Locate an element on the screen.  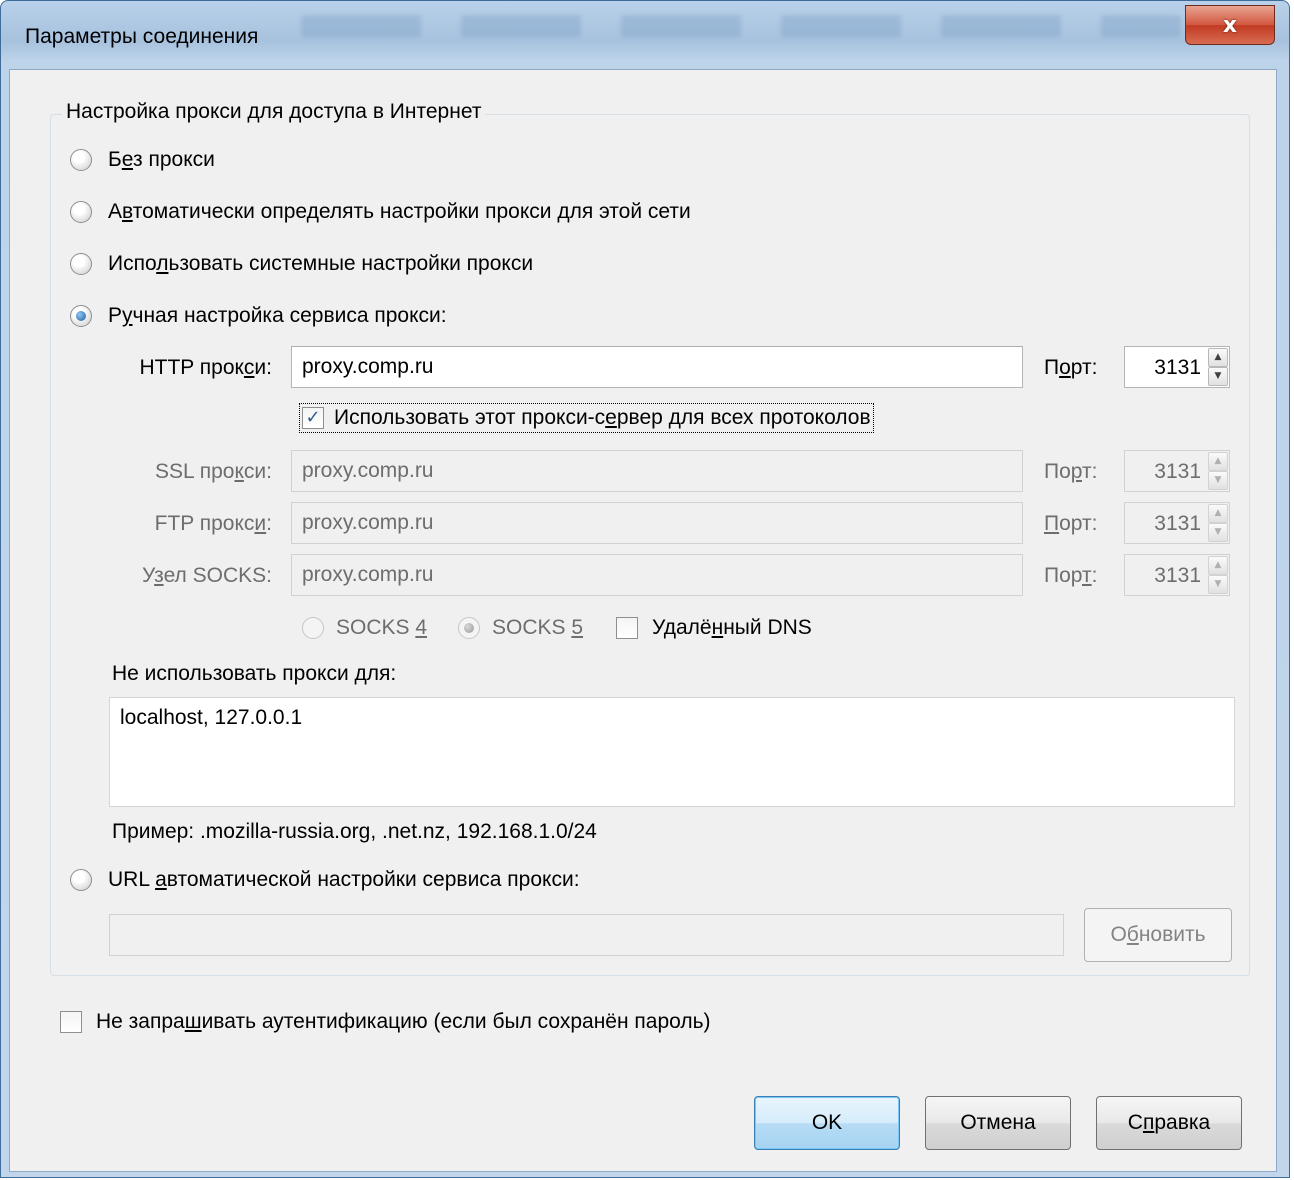
socks-host-label: Узел SOCKS: is located at coordinates (206, 575).